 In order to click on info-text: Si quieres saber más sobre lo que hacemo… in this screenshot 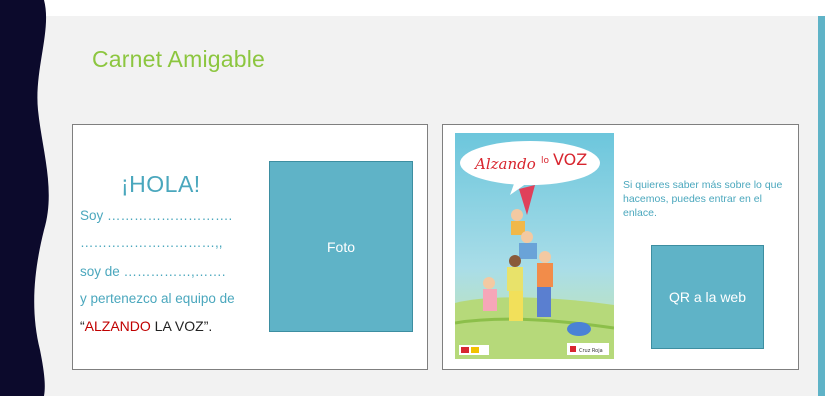, I will do `click(703, 199)`.